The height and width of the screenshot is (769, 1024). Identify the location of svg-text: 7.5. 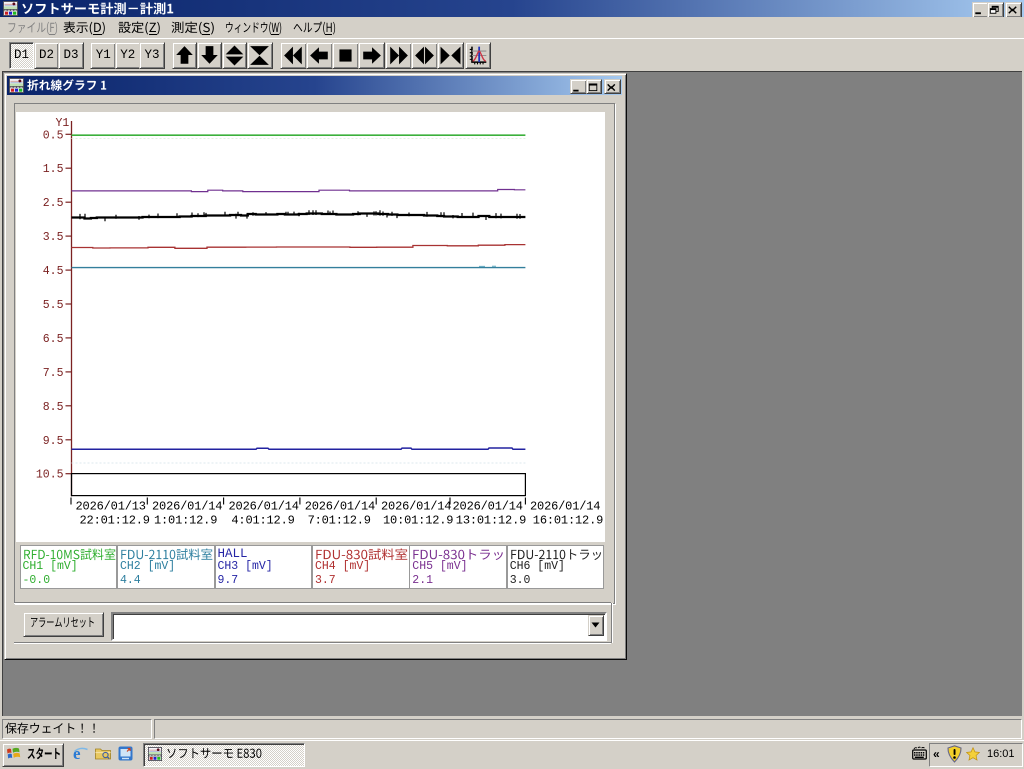
(53, 373).